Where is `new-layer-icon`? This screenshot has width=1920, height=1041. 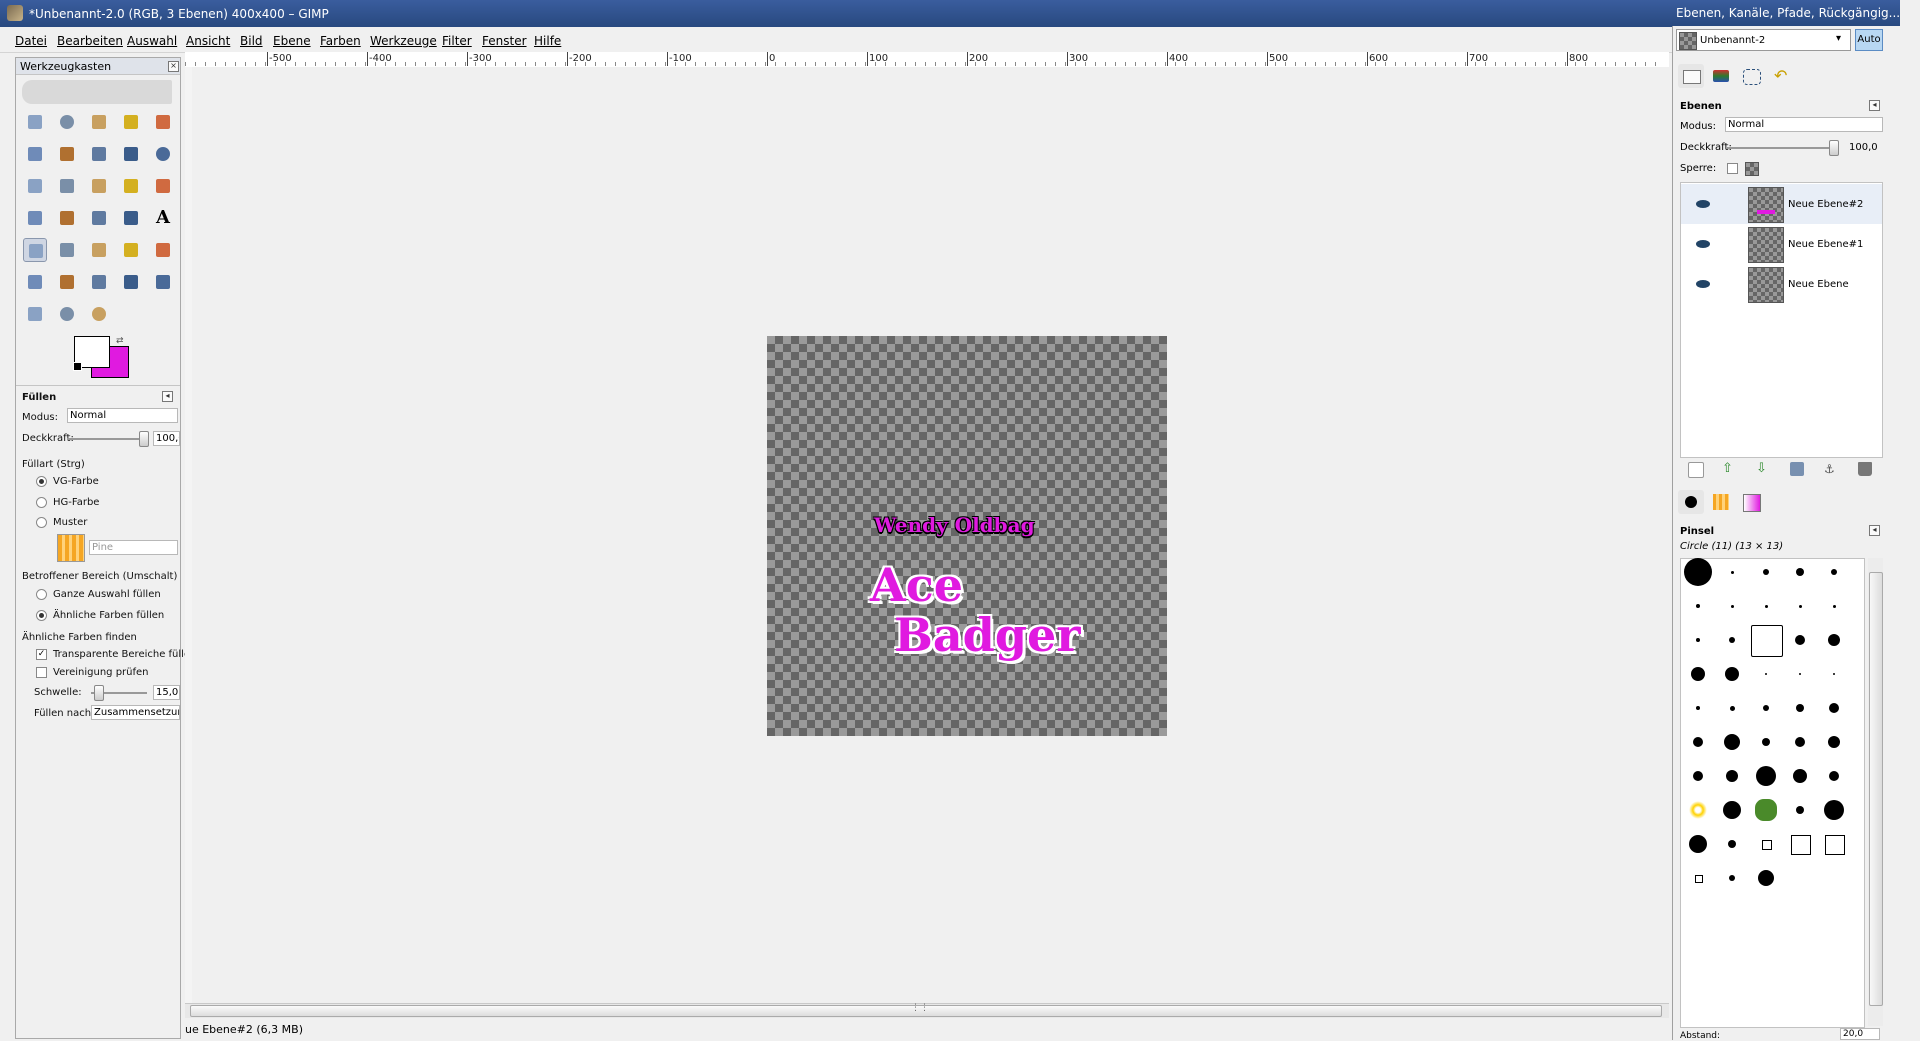 new-layer-icon is located at coordinates (1696, 470).